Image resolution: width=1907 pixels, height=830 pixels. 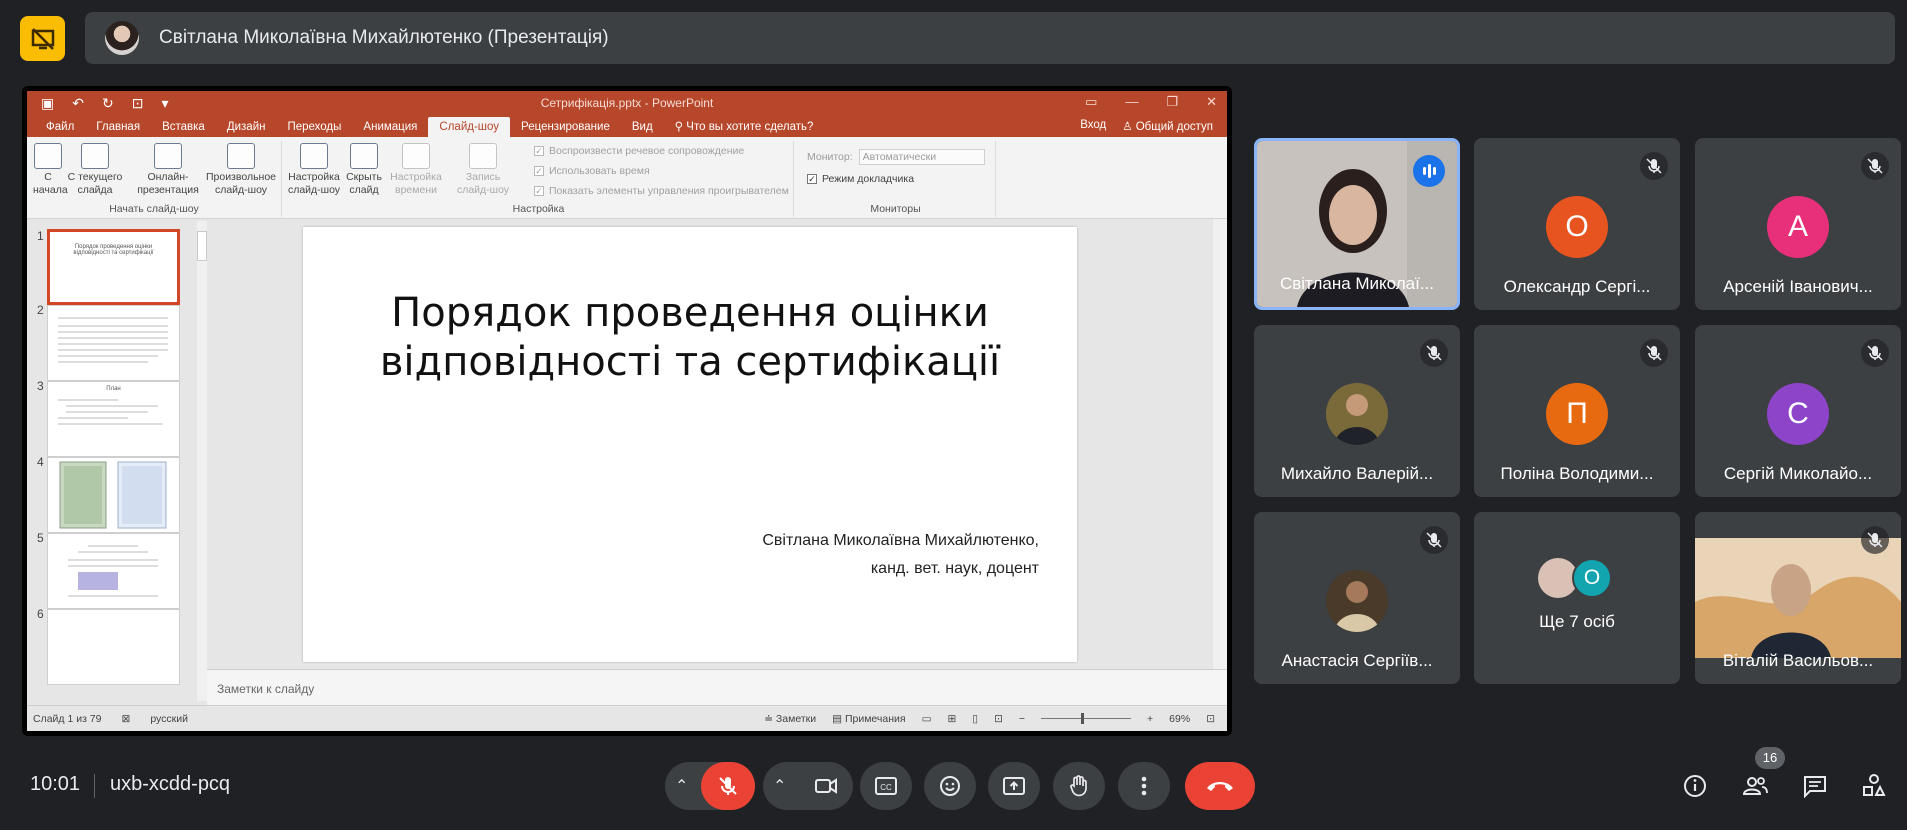 I want to click on activities-button, so click(x=1874, y=786).